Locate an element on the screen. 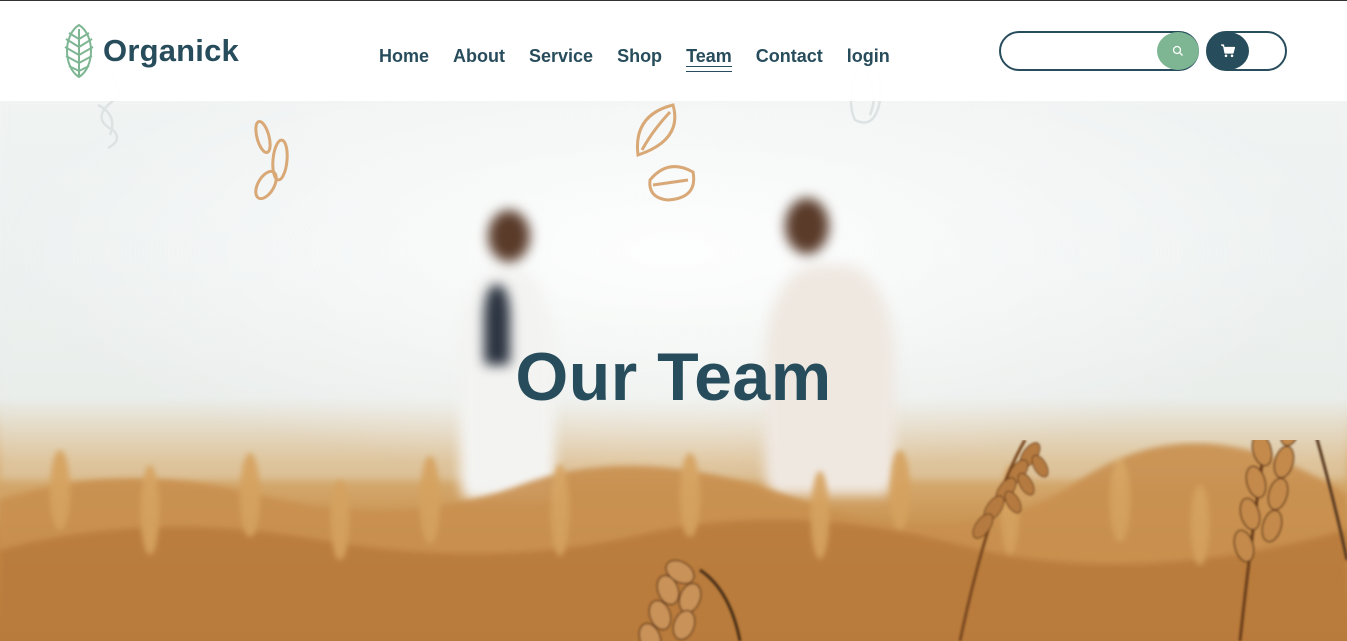  hero-title: Our Team is located at coordinates (673, 377).